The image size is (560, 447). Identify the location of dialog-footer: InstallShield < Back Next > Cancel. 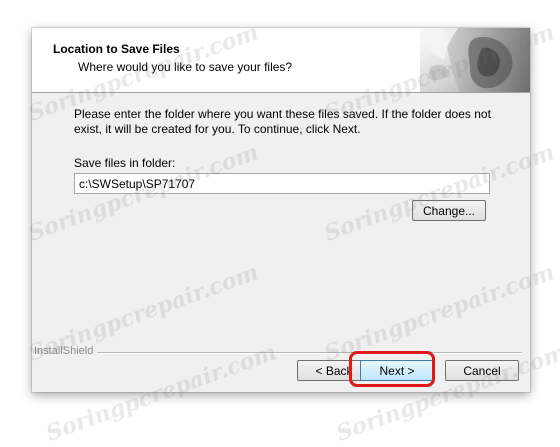
(281, 368).